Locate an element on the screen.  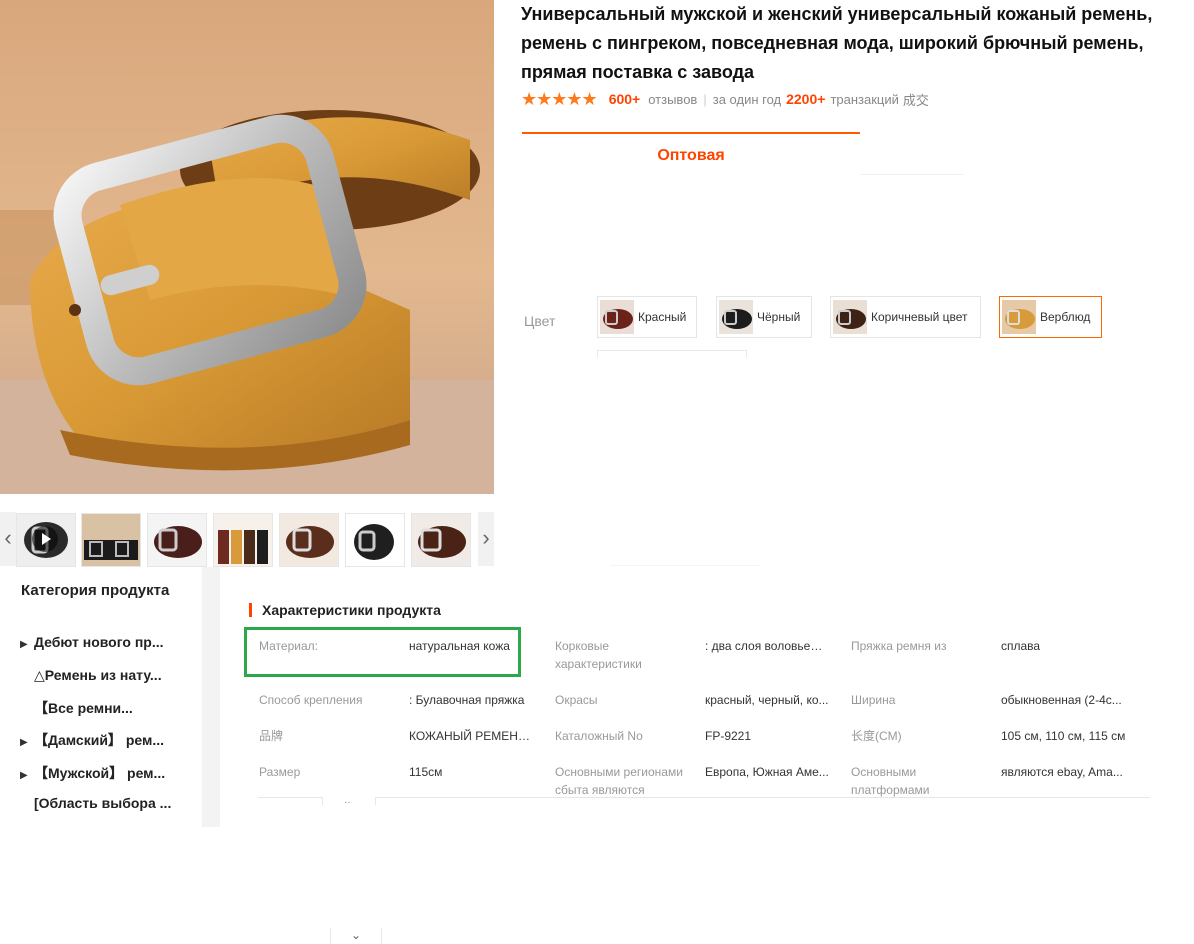
spec-key: Размер is located at coordinates (280, 772).